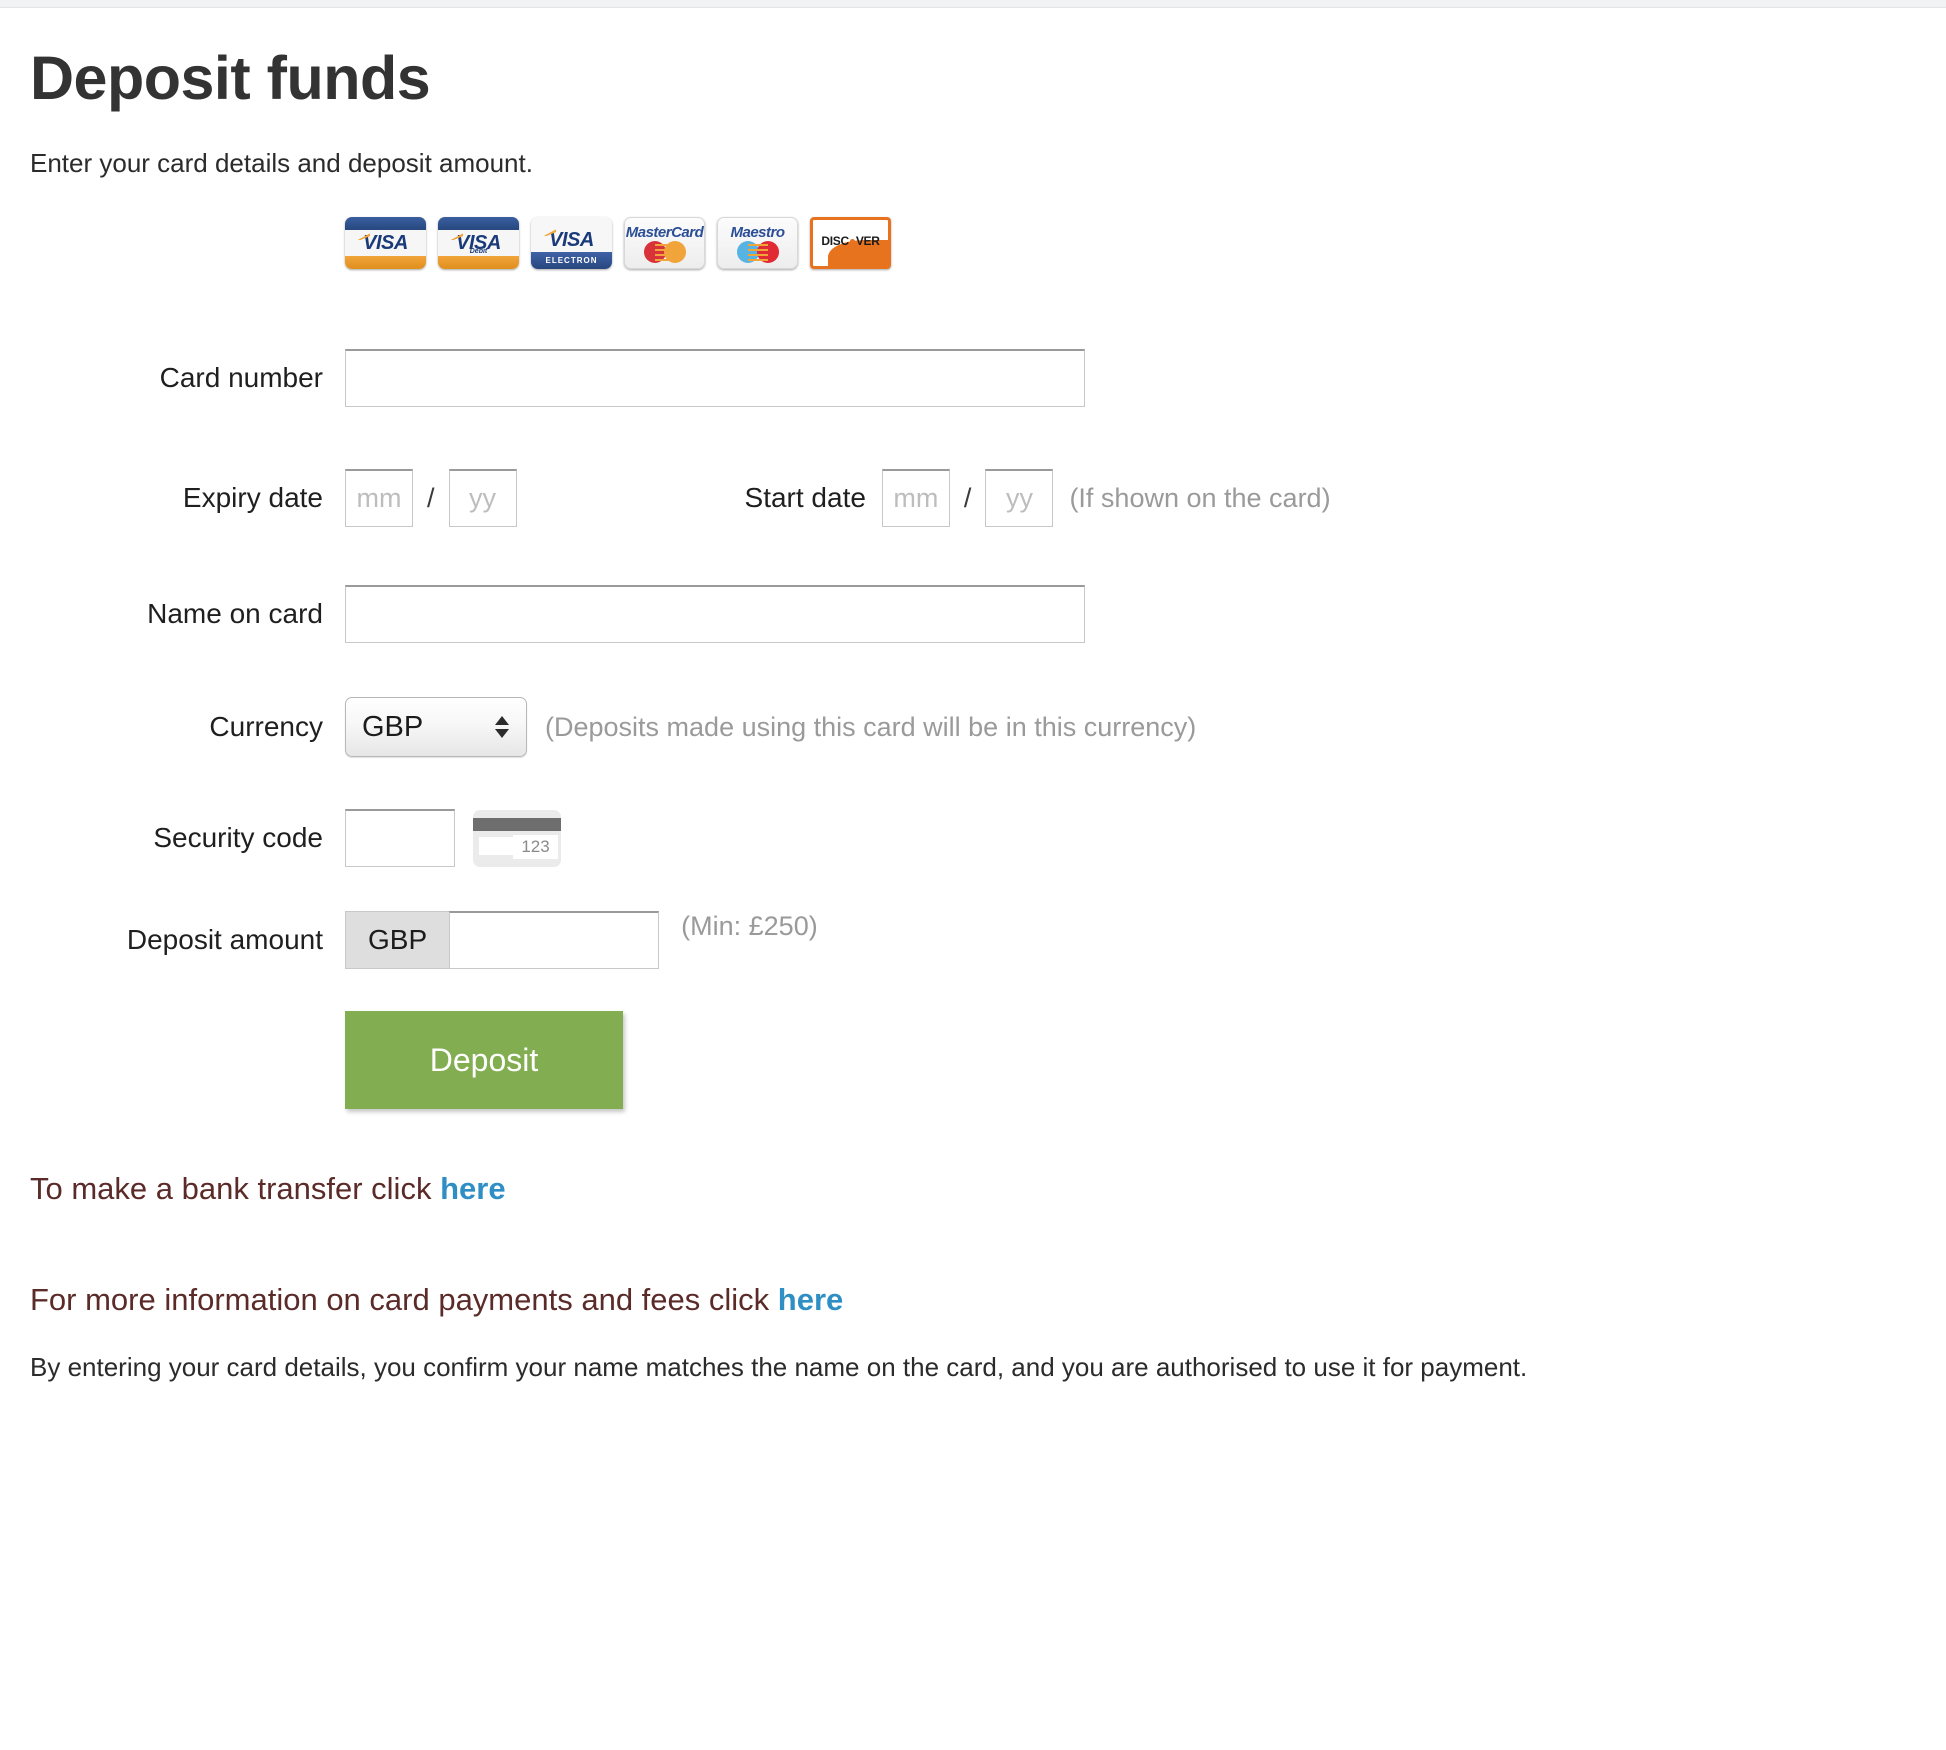  Describe the element at coordinates (400, 838) in the screenshot. I see `security-code-input` at that location.